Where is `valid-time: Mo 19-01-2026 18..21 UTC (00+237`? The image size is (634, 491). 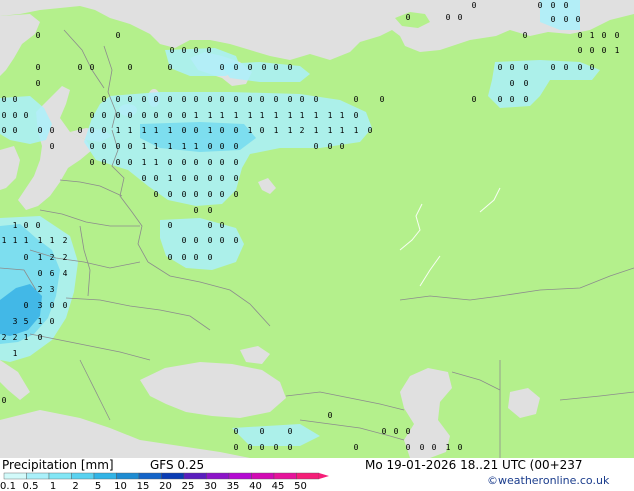 valid-time: Mo 19-01-2026 18..21 UTC (00+237 is located at coordinates (474, 465).